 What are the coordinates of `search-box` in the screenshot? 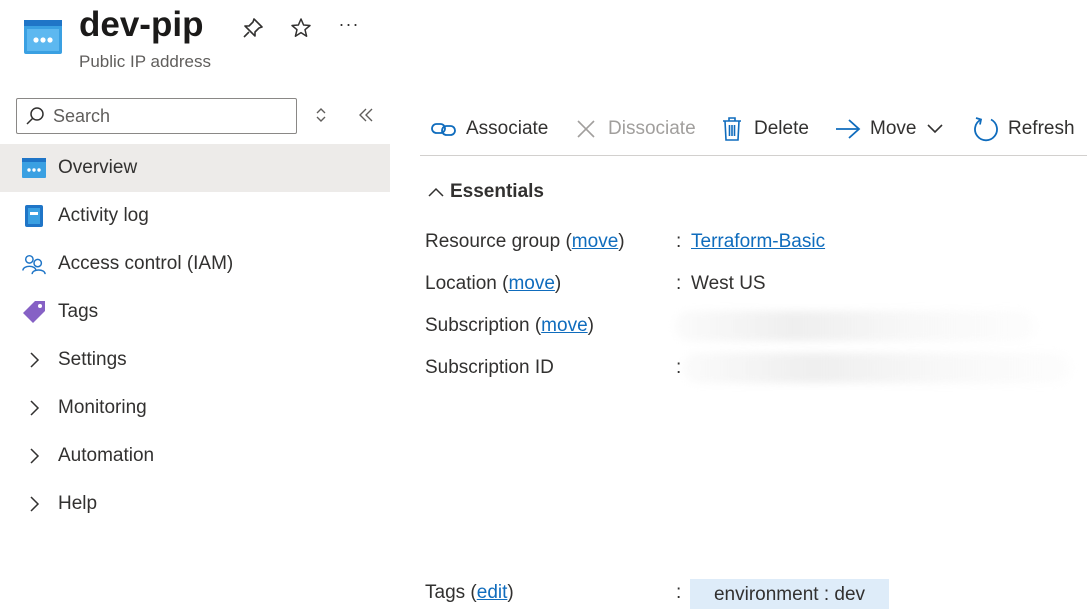 It's located at (156, 116).